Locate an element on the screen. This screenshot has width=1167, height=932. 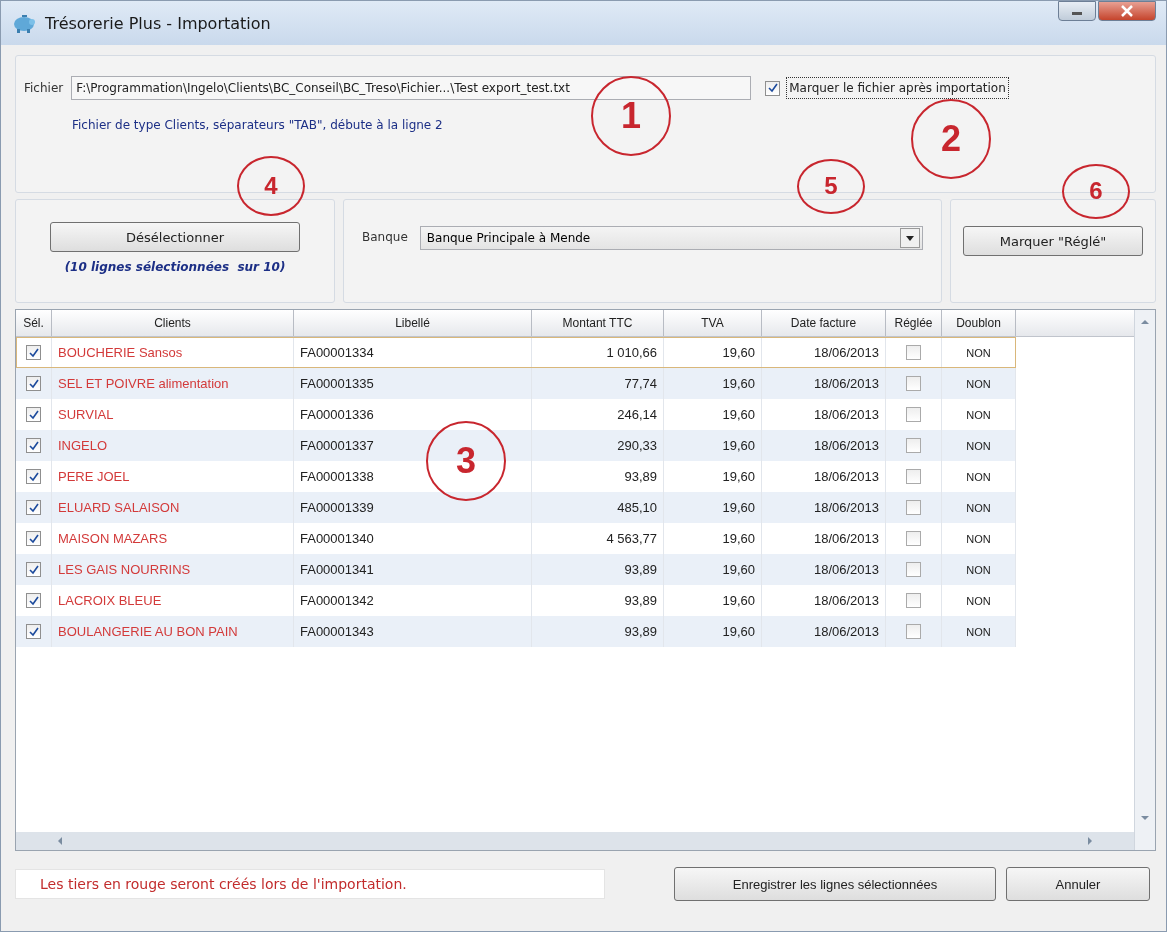
minimize-button is located at coordinates (1077, 11).